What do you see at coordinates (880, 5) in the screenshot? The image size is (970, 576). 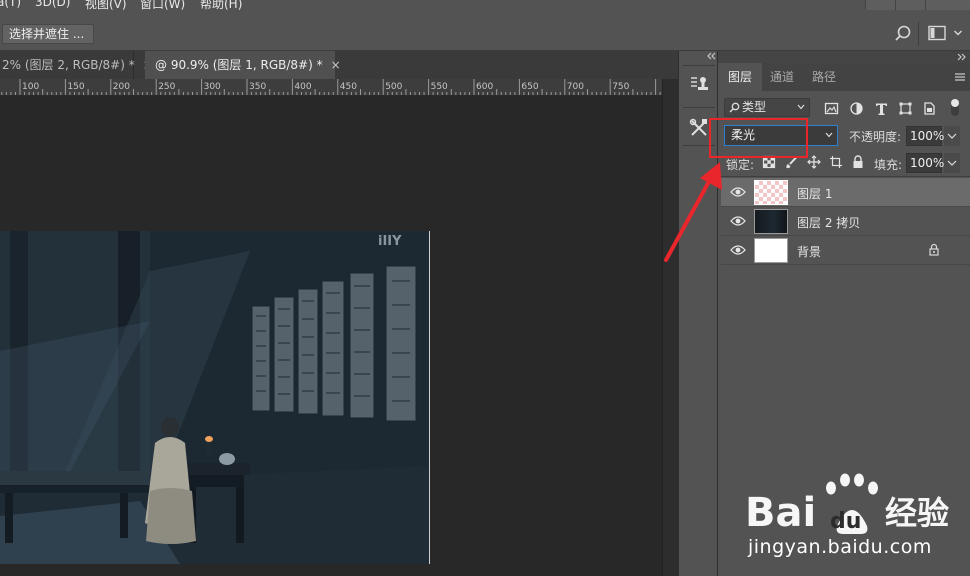 I see `minimize-button` at bounding box center [880, 5].